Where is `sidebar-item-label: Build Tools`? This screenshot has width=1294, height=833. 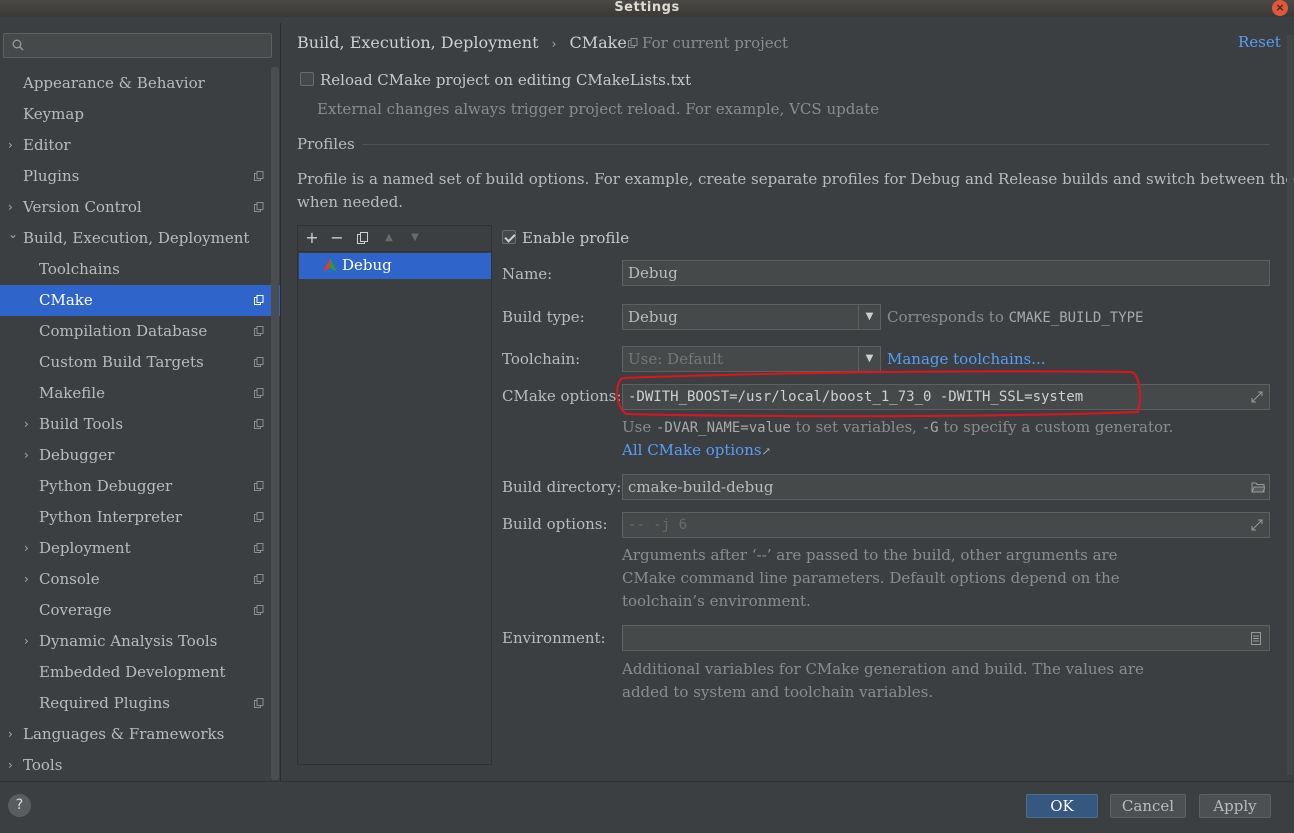 sidebar-item-label: Build Tools is located at coordinates (81, 424).